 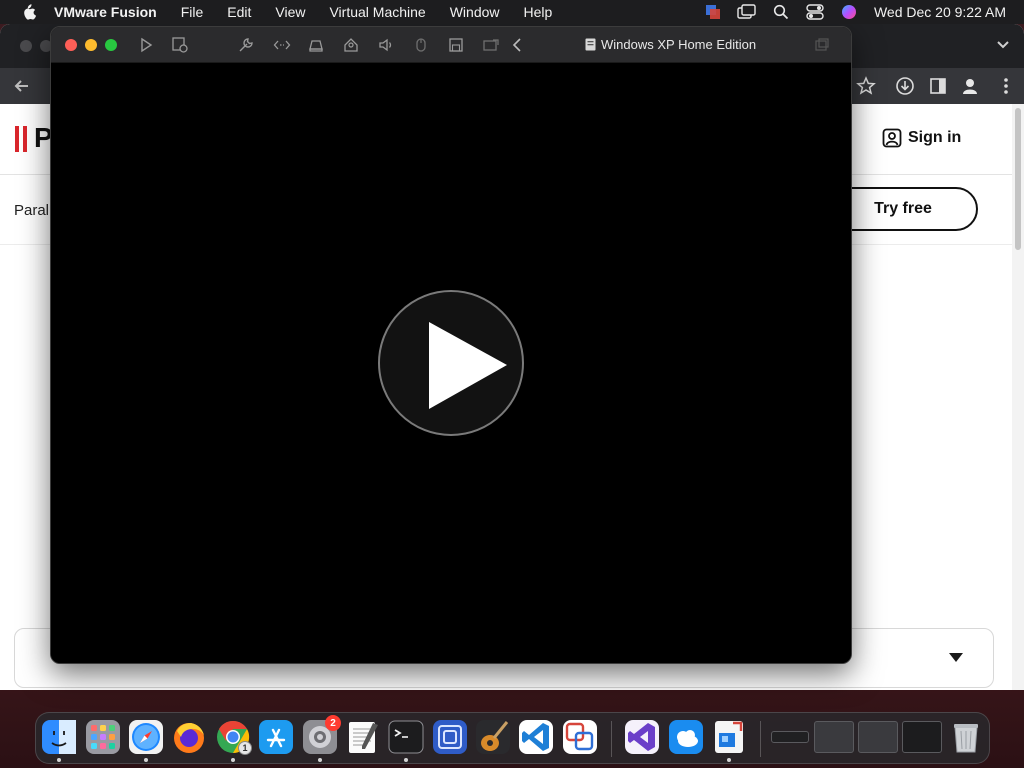 What do you see at coordinates (729, 737) in the screenshot?
I see `parallels-icon` at bounding box center [729, 737].